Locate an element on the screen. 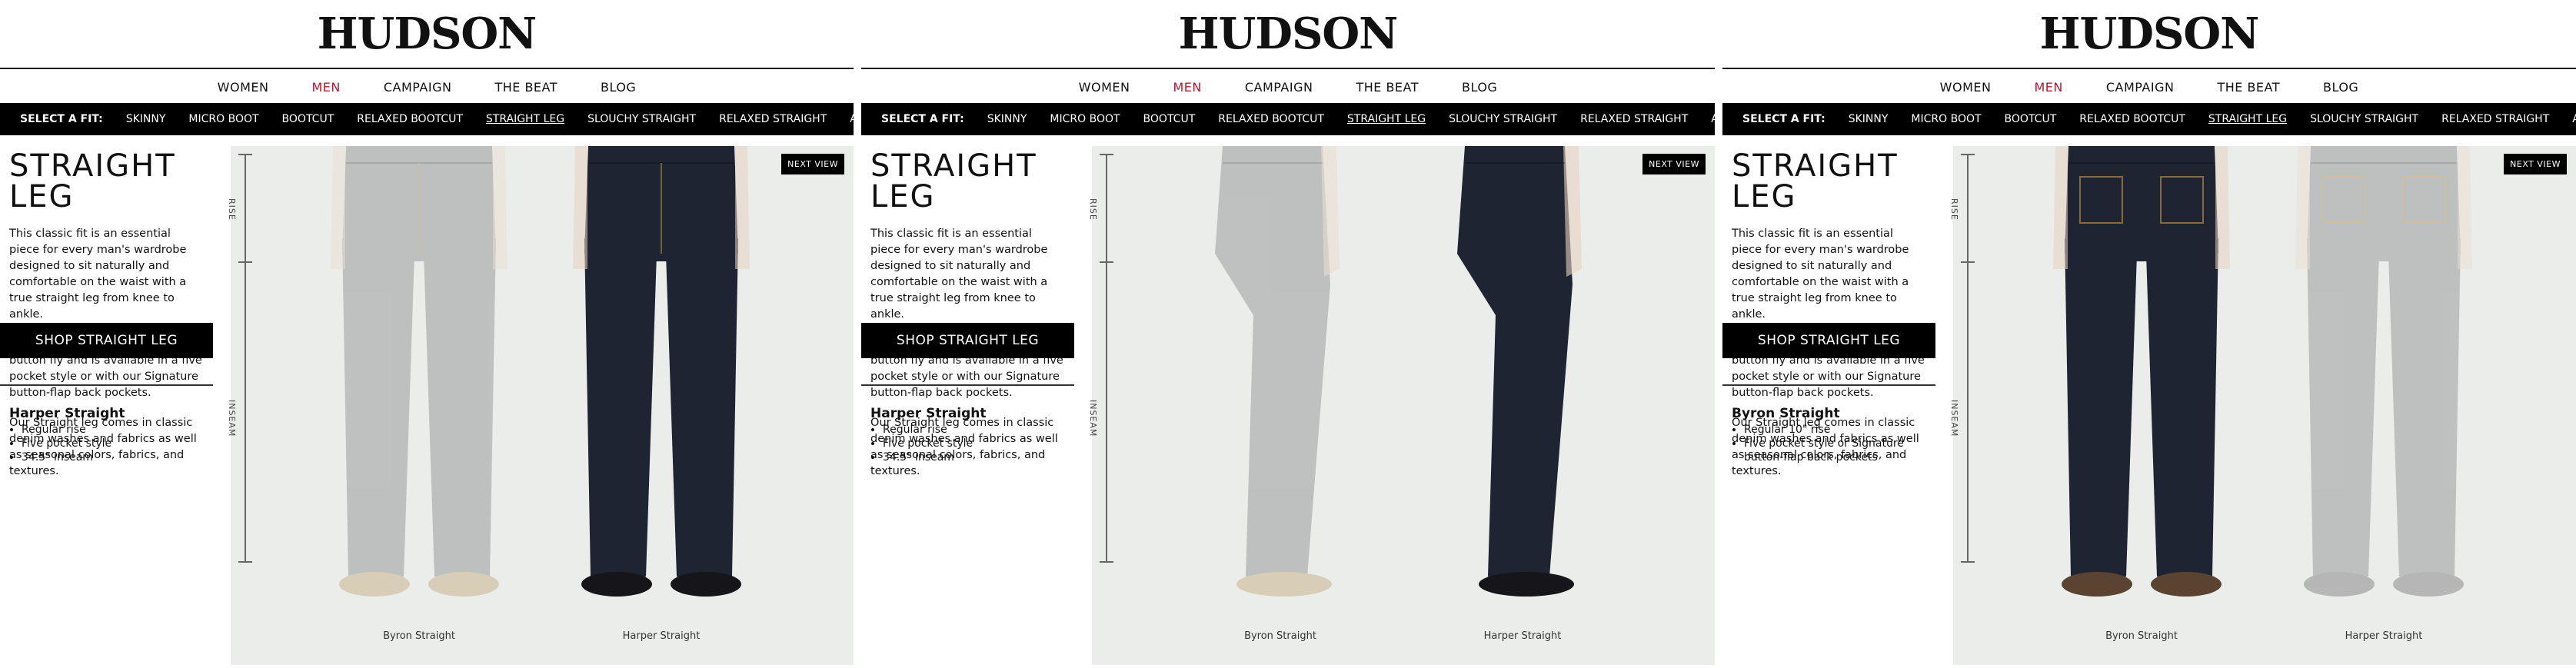 The height and width of the screenshot is (668, 2576). spec-item: Regular 10" rise is located at coordinates (1838, 430).